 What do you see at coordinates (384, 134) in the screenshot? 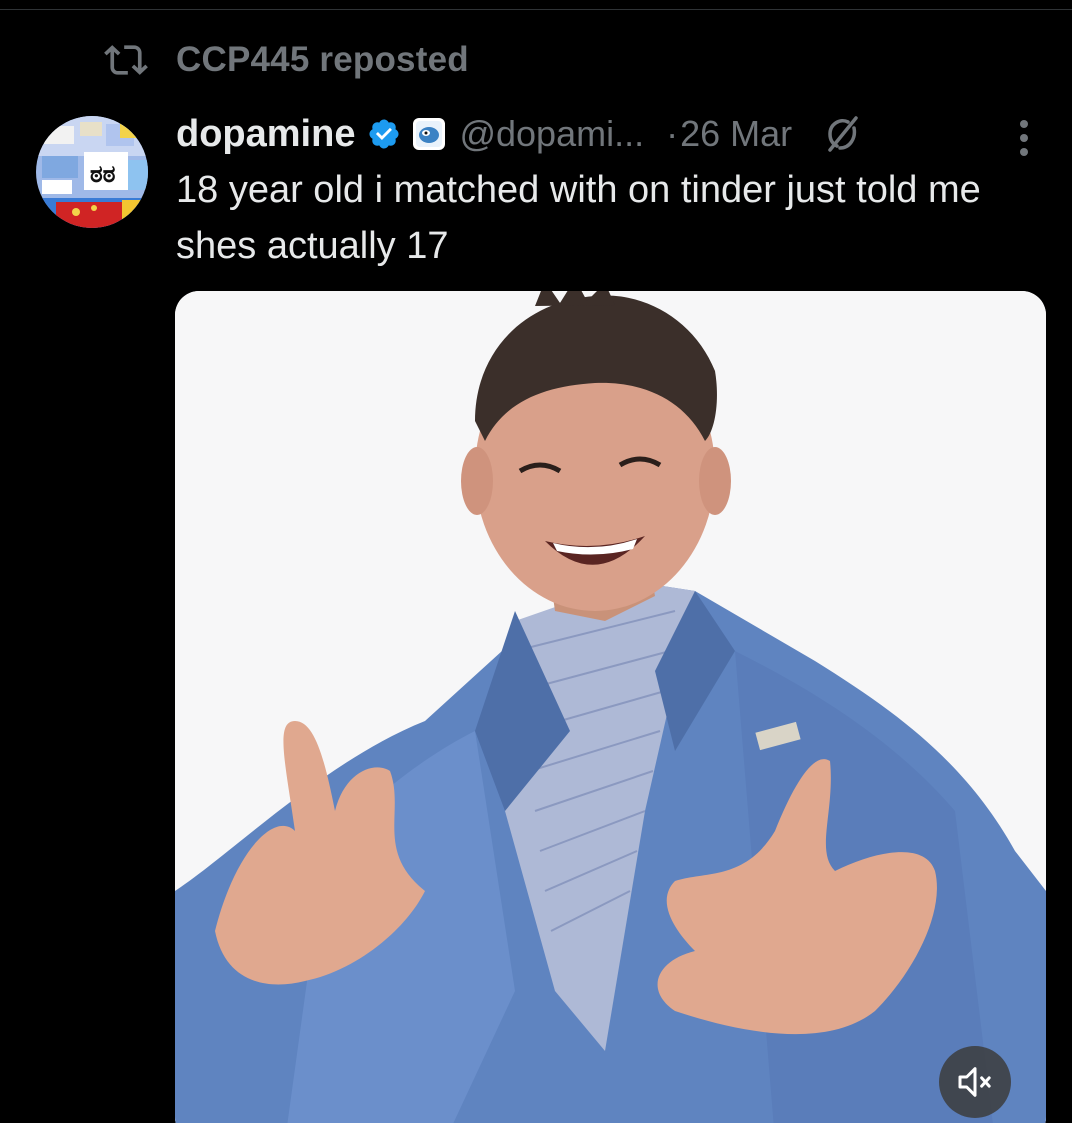
I see `verified-badge-icon` at bounding box center [384, 134].